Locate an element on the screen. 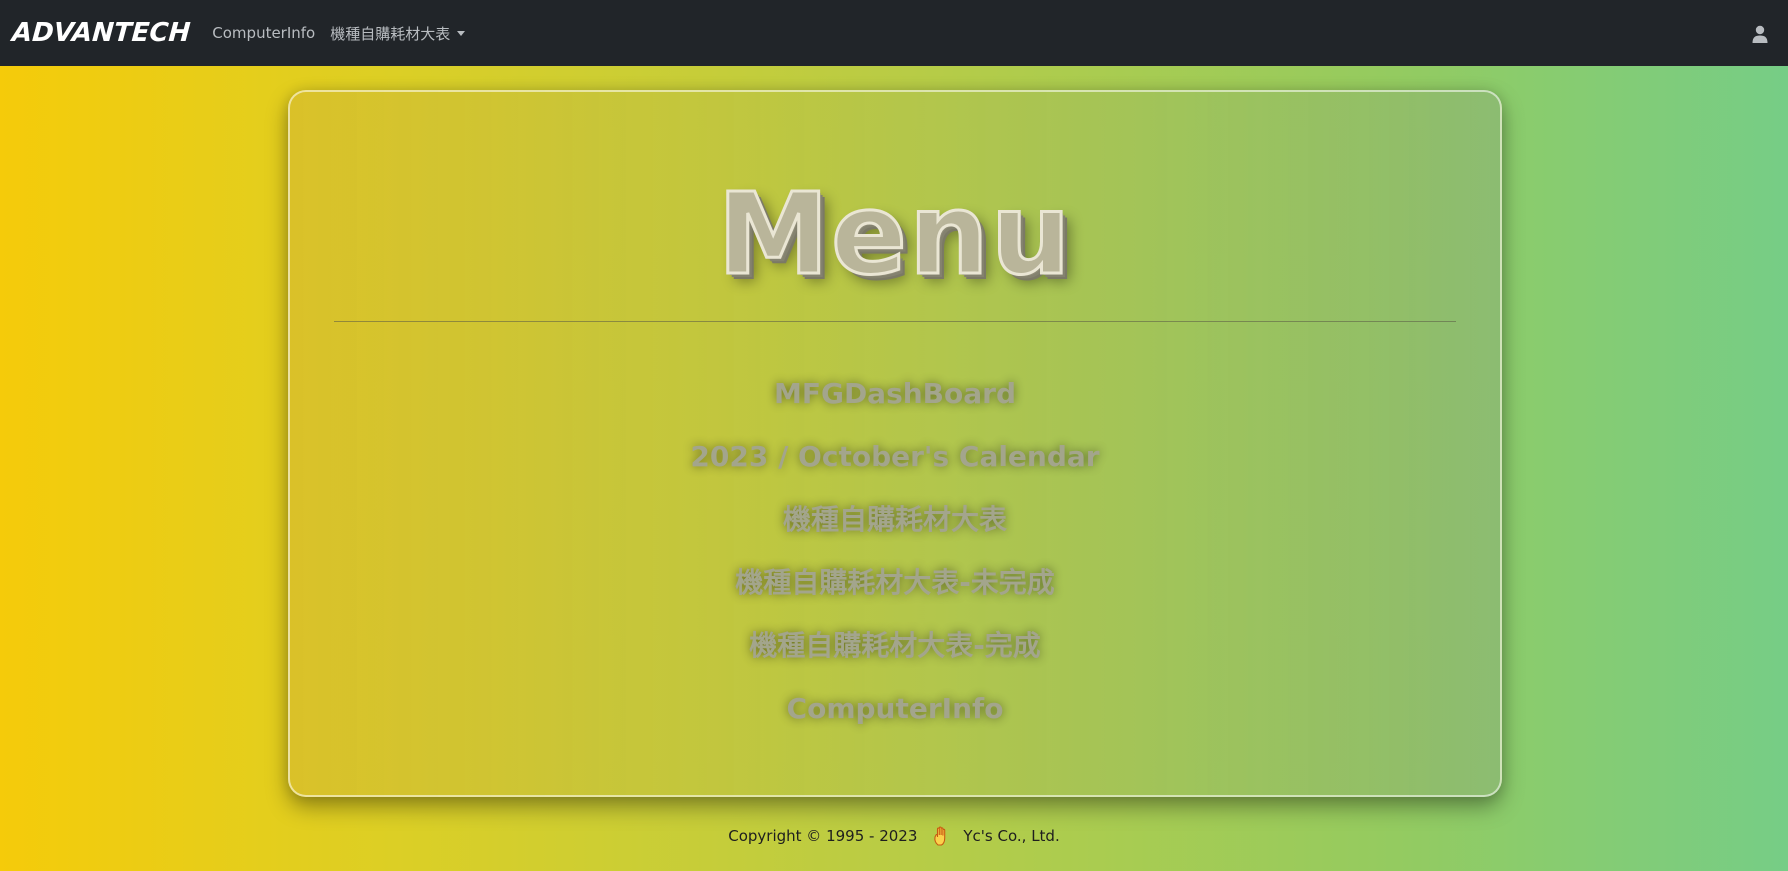 The image size is (1788, 871). top-navbar: ADVANTECH ComputerInfo 機種自購耗材大表 is located at coordinates (894, 33).